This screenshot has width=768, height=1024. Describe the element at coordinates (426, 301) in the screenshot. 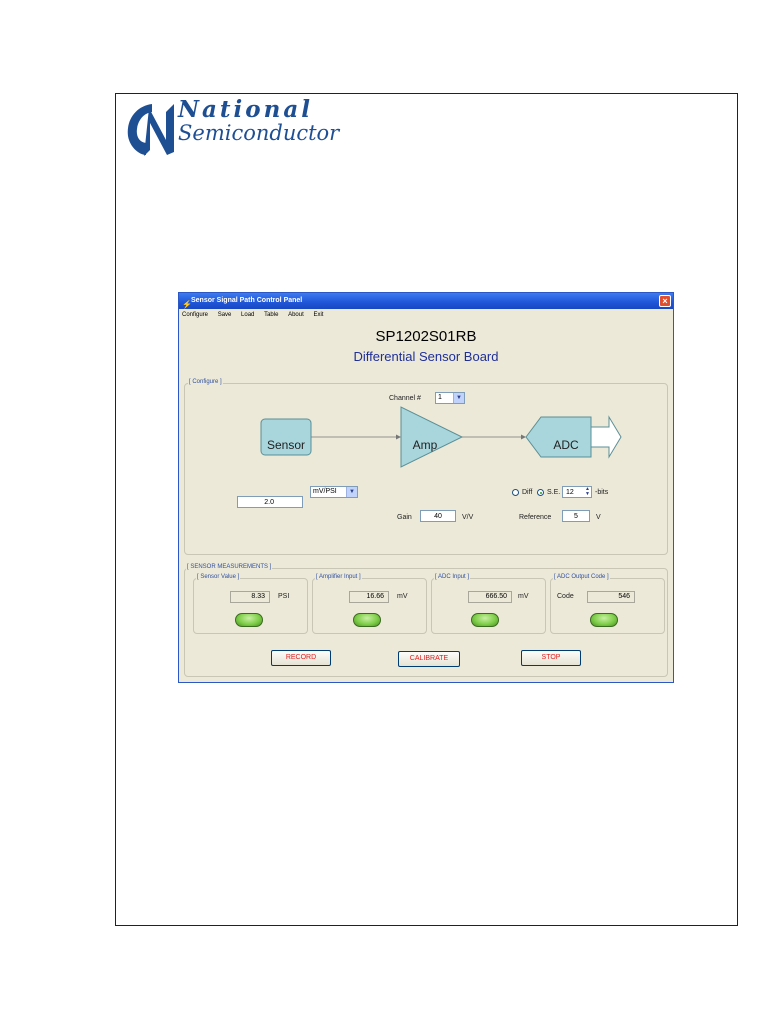

I see `window-titlebar: ⚡ Sensor Signal Path Control Panel ×` at that location.